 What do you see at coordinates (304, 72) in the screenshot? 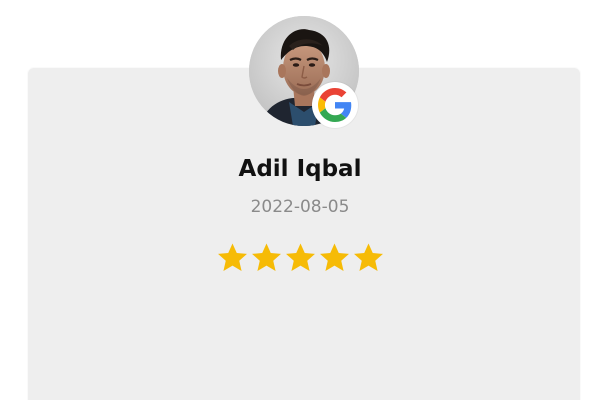
I see `reviewer-avatar-wrap` at bounding box center [304, 72].